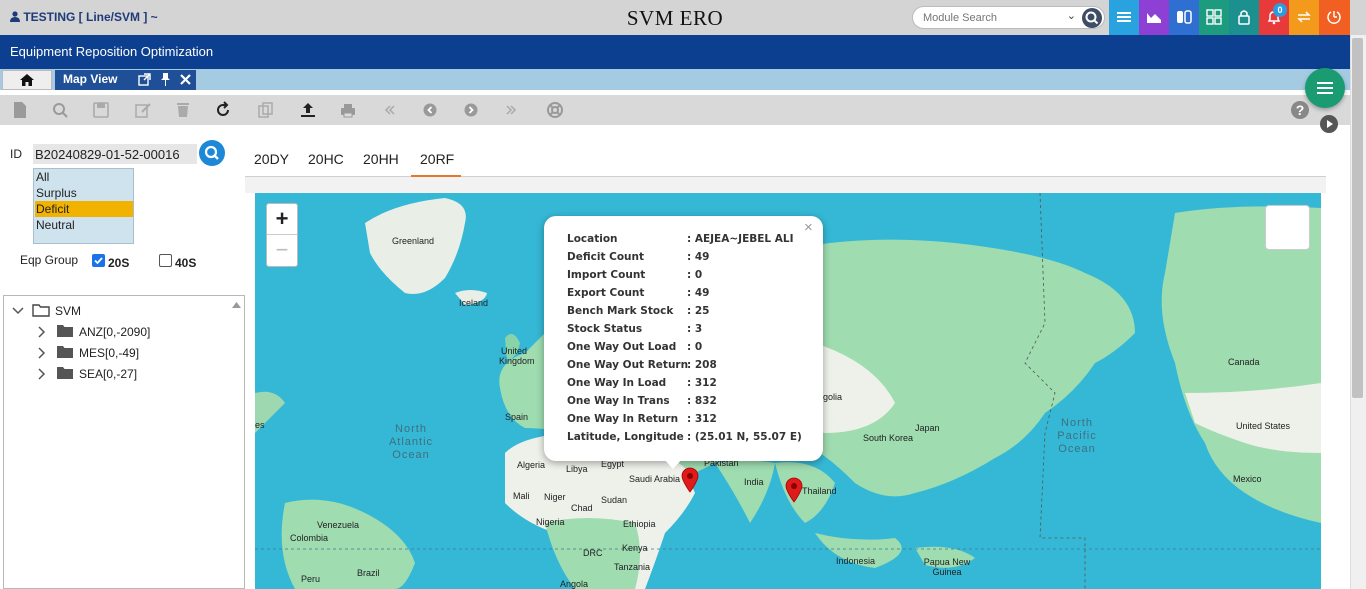 Image resolution: width=1366 pixels, height=589 pixels. I want to click on status-listbox: All Surplus Deficit Neutral, so click(83, 206).